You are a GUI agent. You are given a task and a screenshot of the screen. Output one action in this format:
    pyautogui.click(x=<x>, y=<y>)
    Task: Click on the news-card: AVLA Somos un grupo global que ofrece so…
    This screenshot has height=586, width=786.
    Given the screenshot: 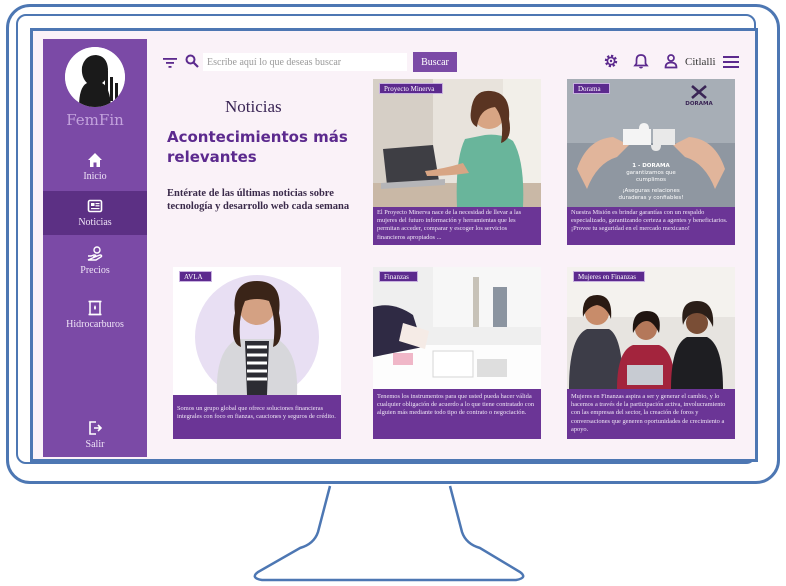 What is the action you would take?
    pyautogui.click(x=257, y=353)
    